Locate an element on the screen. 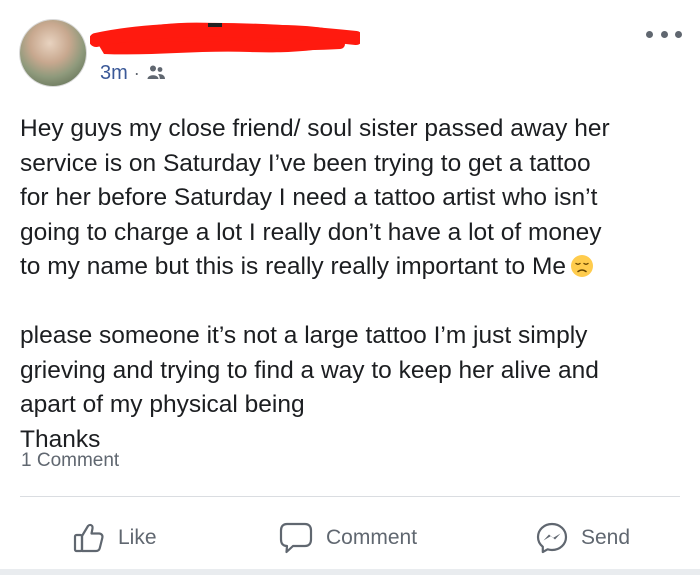 Image resolution: width=700 pixels, height=575 pixels. more-options-icon is located at coordinates (664, 34).